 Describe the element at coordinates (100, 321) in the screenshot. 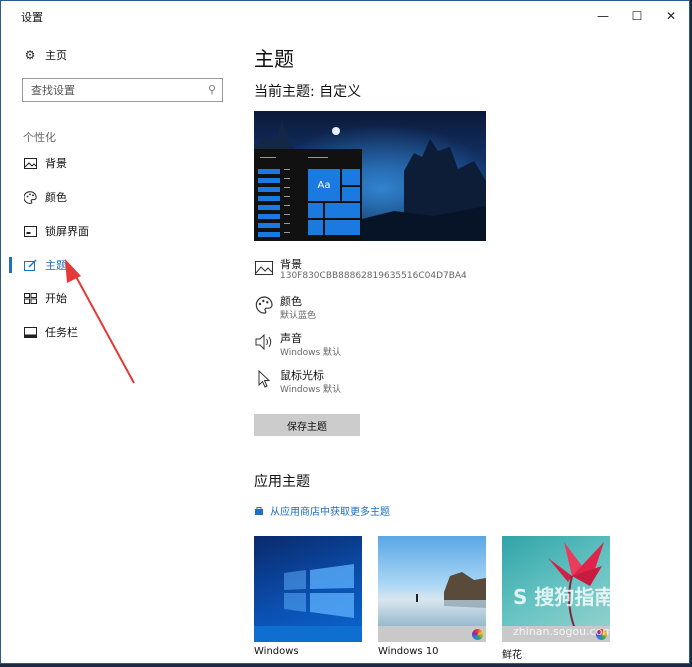

I see `annotation-arrow` at that location.